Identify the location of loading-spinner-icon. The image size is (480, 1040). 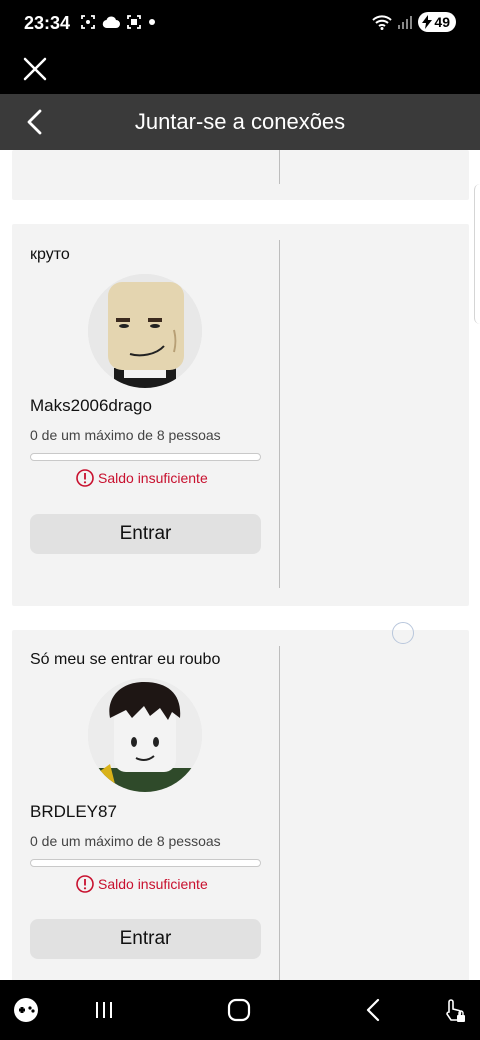
(403, 633).